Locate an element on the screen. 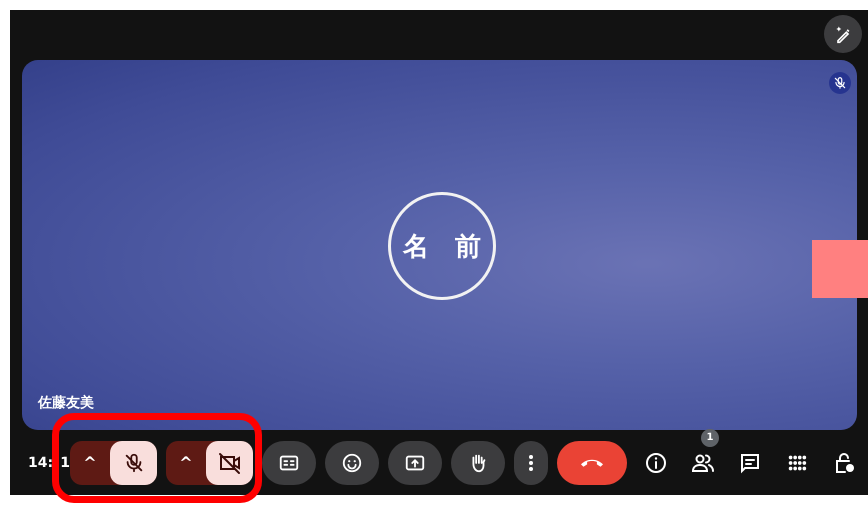 This screenshot has height=505, width=868. info-icon is located at coordinates (656, 462).